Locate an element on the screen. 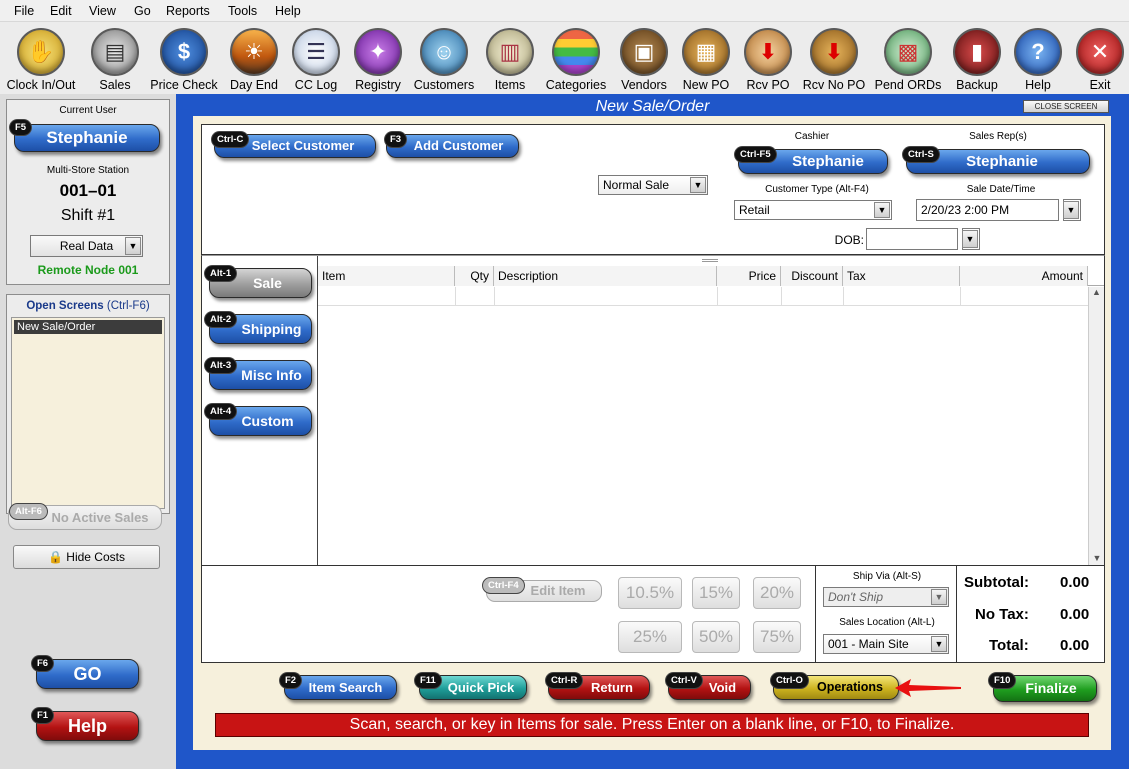 Image resolution: width=1129 pixels, height=769 pixels. discount-20-button: 20% is located at coordinates (777, 593).